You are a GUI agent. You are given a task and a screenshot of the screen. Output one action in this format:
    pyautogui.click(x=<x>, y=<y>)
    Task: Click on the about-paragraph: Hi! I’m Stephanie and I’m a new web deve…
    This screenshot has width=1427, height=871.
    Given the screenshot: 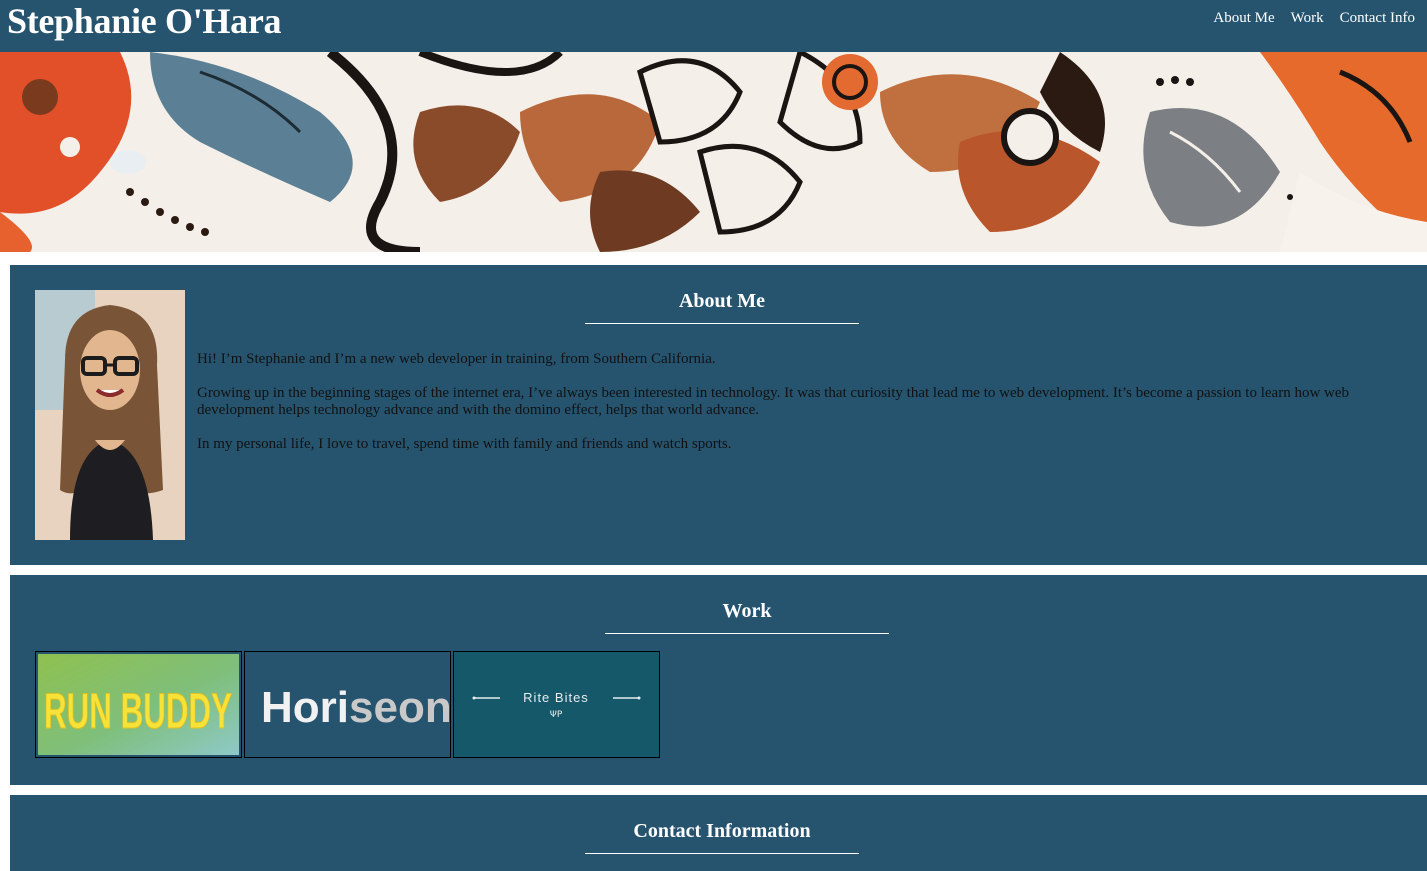 What is the action you would take?
    pyautogui.click(x=456, y=359)
    